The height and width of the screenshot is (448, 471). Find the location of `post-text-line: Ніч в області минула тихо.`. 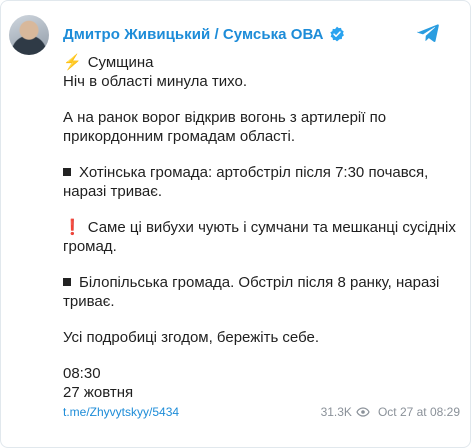

post-text-line: Ніч в області минула тихо. is located at coordinates (155, 81).